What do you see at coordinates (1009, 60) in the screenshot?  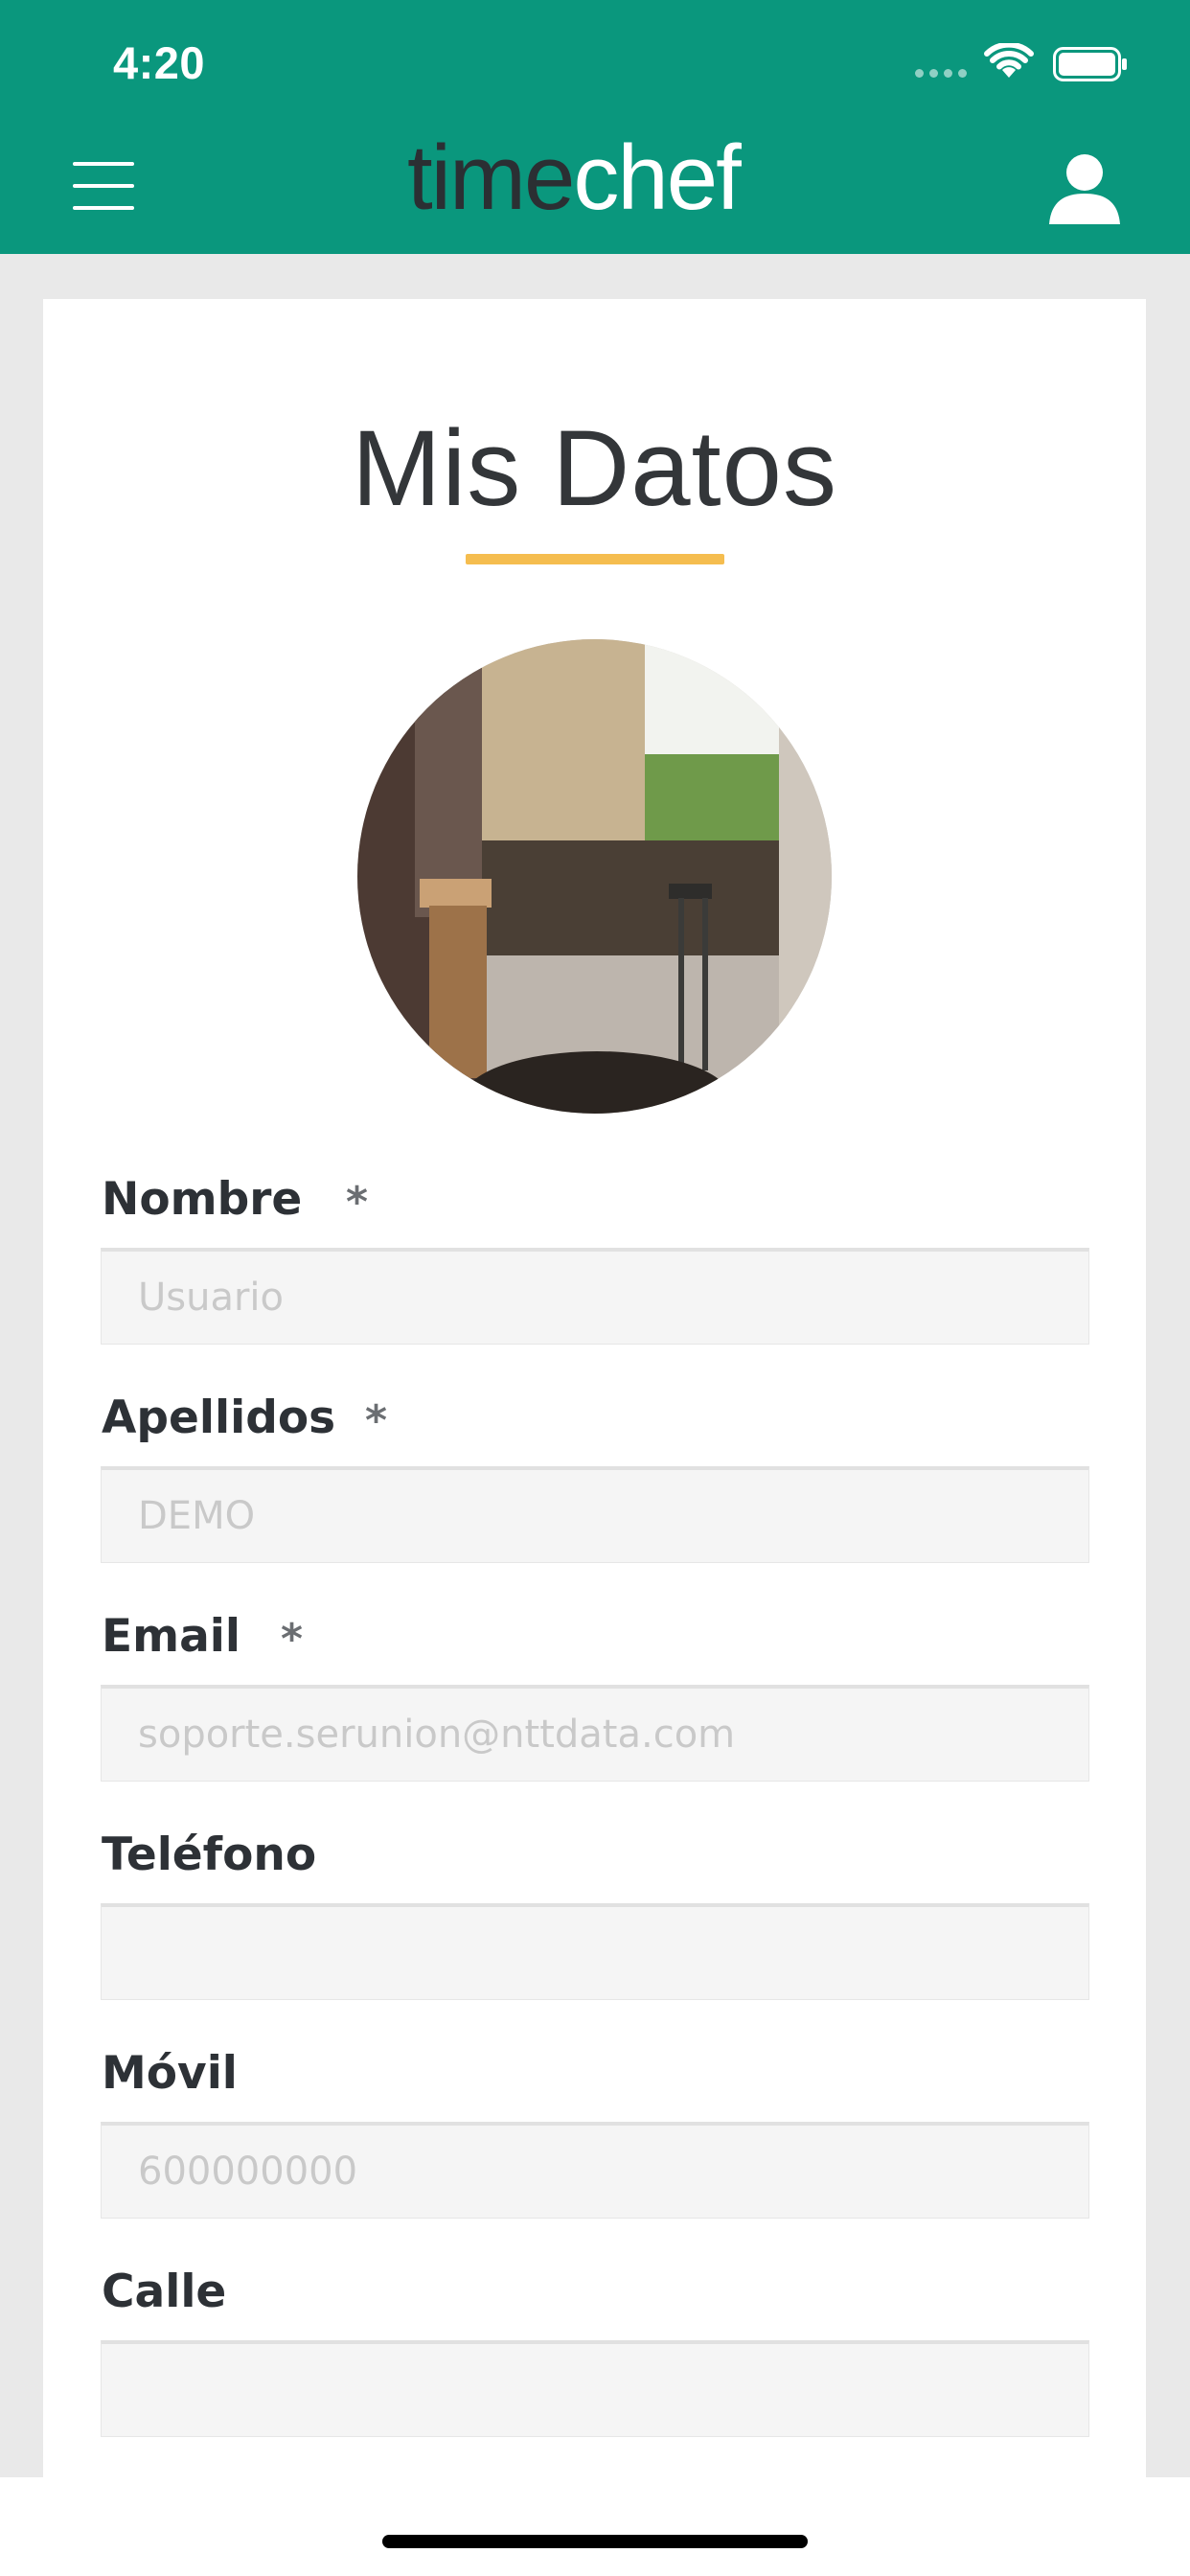 I see `wifi-icon` at bounding box center [1009, 60].